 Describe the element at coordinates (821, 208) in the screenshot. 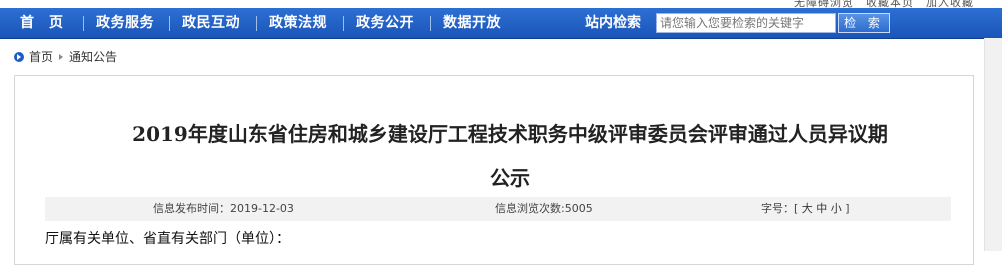

I see `font-size-medium-link: 中` at that location.